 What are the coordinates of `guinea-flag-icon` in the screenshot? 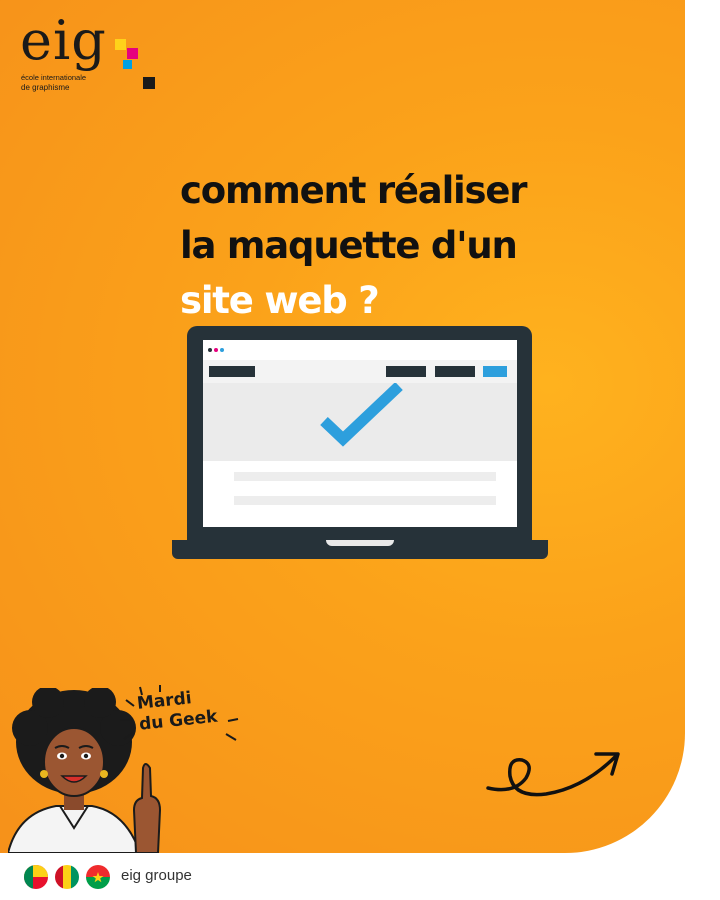 It's located at (67, 877).